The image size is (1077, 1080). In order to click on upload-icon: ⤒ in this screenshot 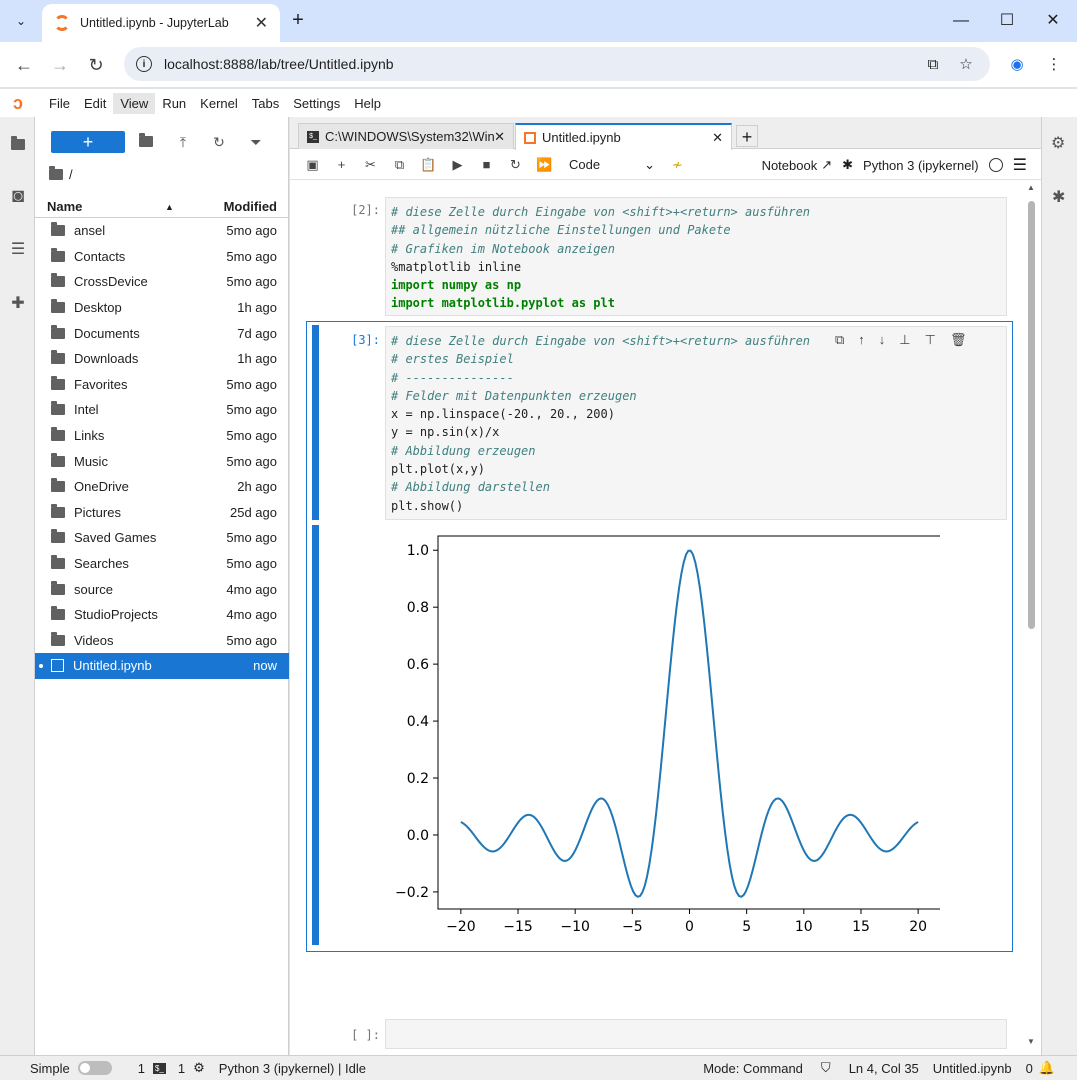, I will do `click(183, 142)`.